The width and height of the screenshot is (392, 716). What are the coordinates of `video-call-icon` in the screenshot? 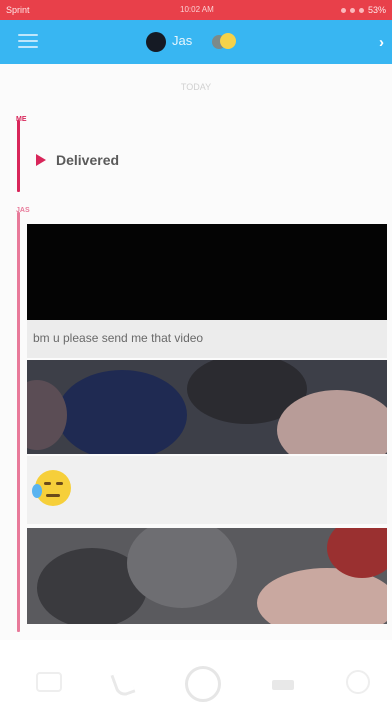 It's located at (283, 685).